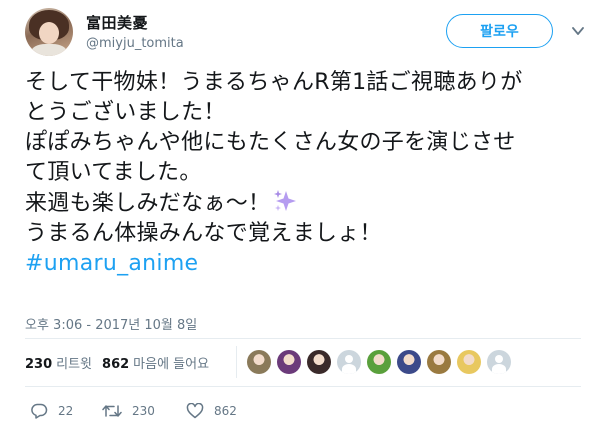 Image resolution: width=591 pixels, height=448 pixels. Describe the element at coordinates (274, 82) in the screenshot. I see `tweet-text-line: そして干物妹！うまるちゃんR第1話ご視聴ありが` at that location.